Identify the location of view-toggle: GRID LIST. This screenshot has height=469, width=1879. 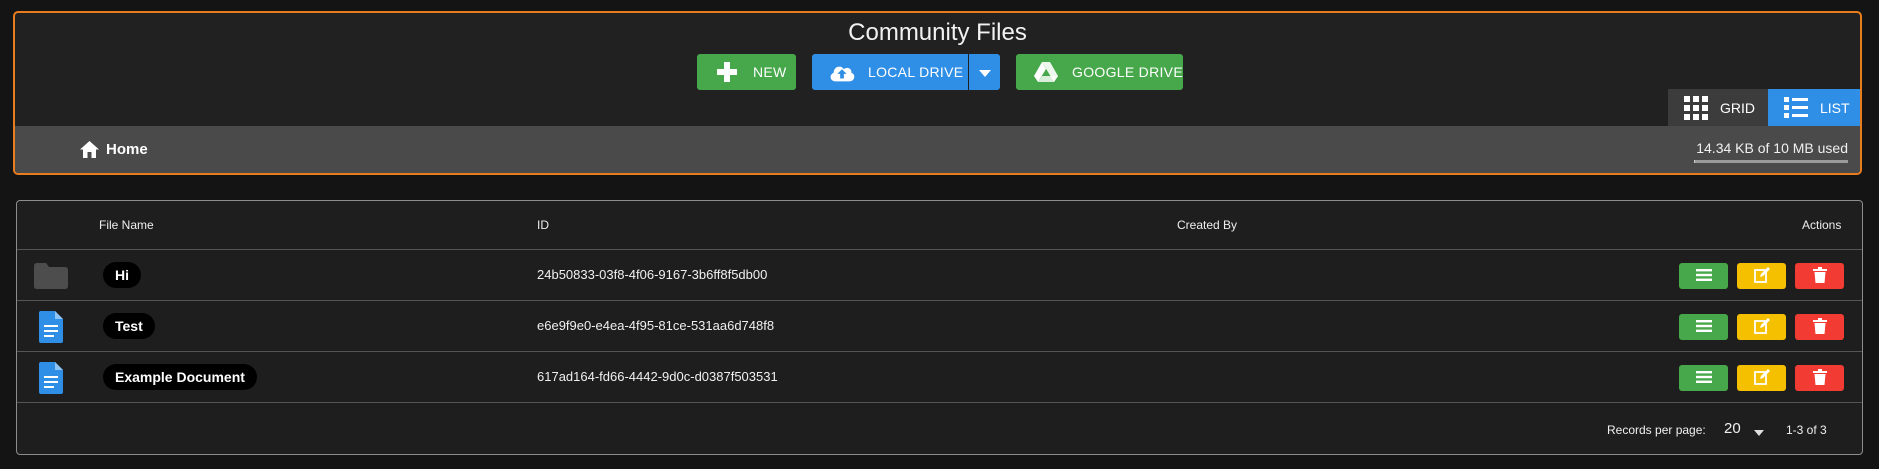
(1764, 107).